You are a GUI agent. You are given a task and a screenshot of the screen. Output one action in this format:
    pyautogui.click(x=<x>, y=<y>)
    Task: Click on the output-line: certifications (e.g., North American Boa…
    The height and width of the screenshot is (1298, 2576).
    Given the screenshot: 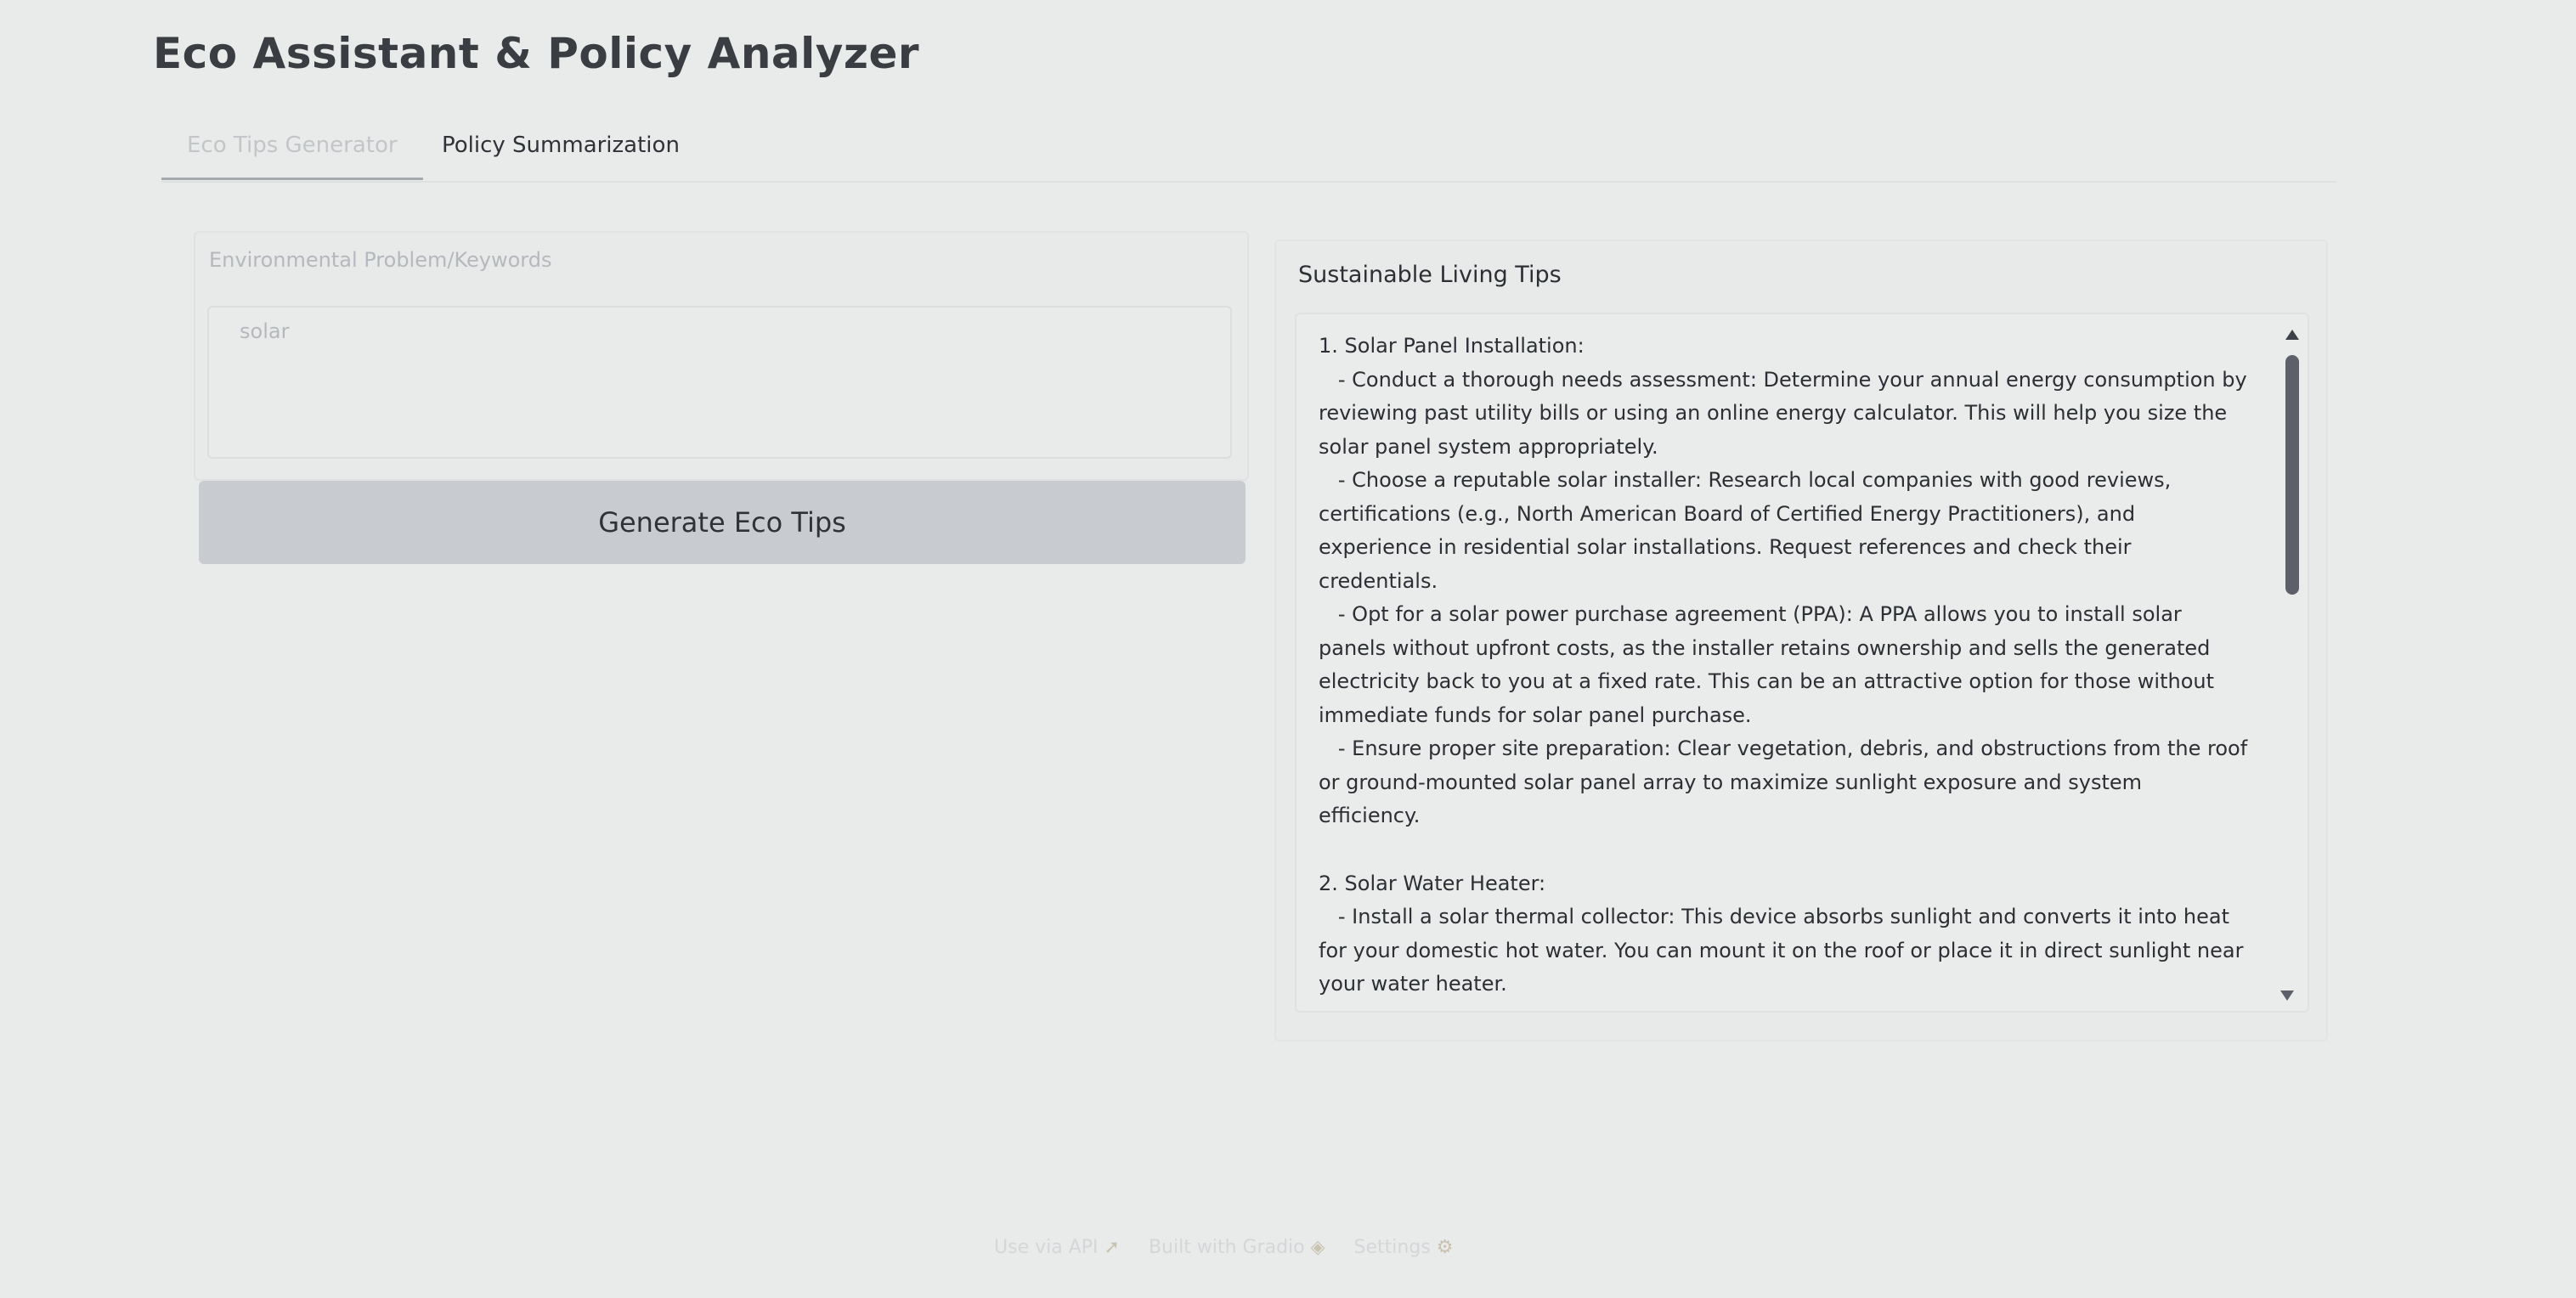 What is the action you would take?
    pyautogui.click(x=1727, y=513)
    